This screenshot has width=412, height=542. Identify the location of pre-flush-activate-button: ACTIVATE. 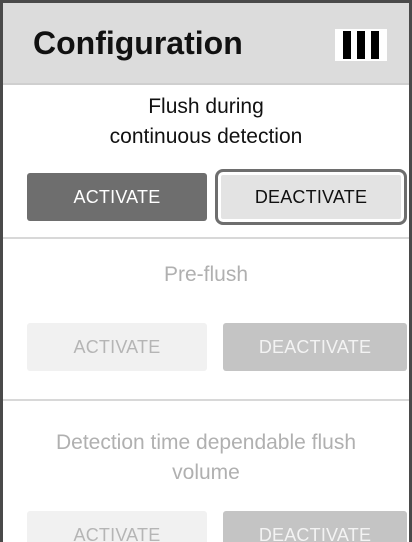
(117, 347).